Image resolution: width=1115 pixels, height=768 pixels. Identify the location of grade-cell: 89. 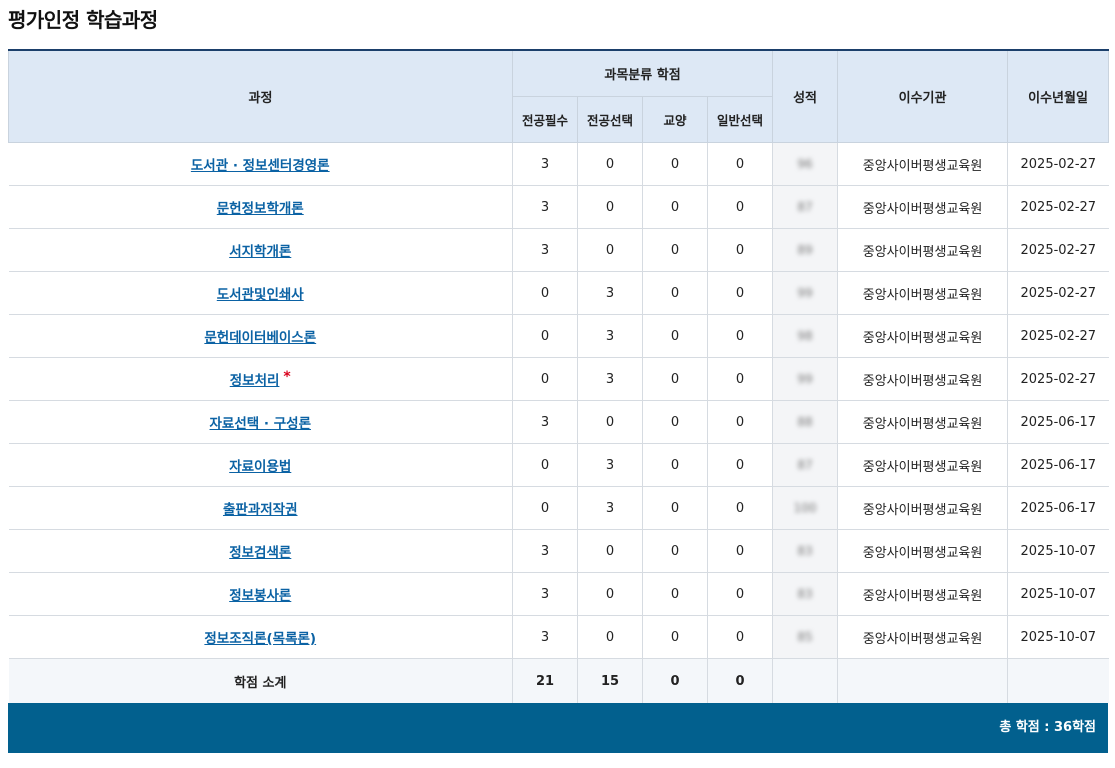
(805, 250).